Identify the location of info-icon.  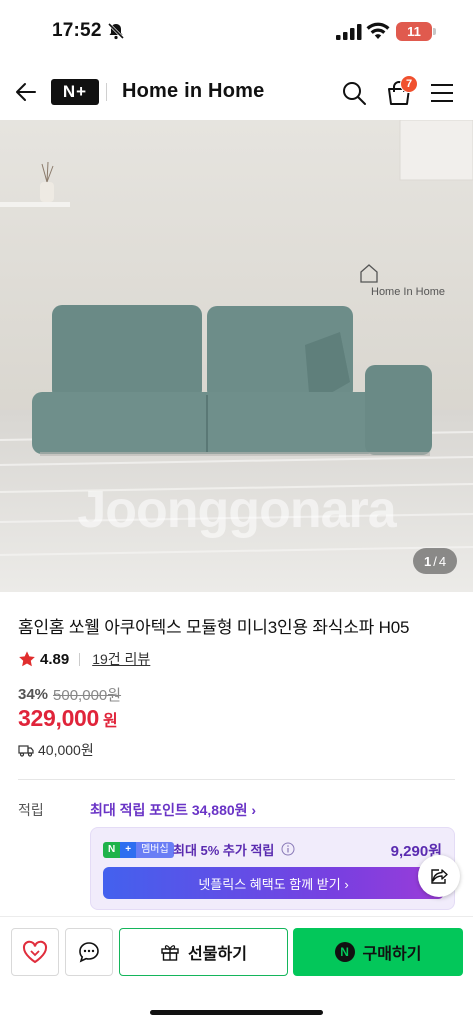
(288, 849).